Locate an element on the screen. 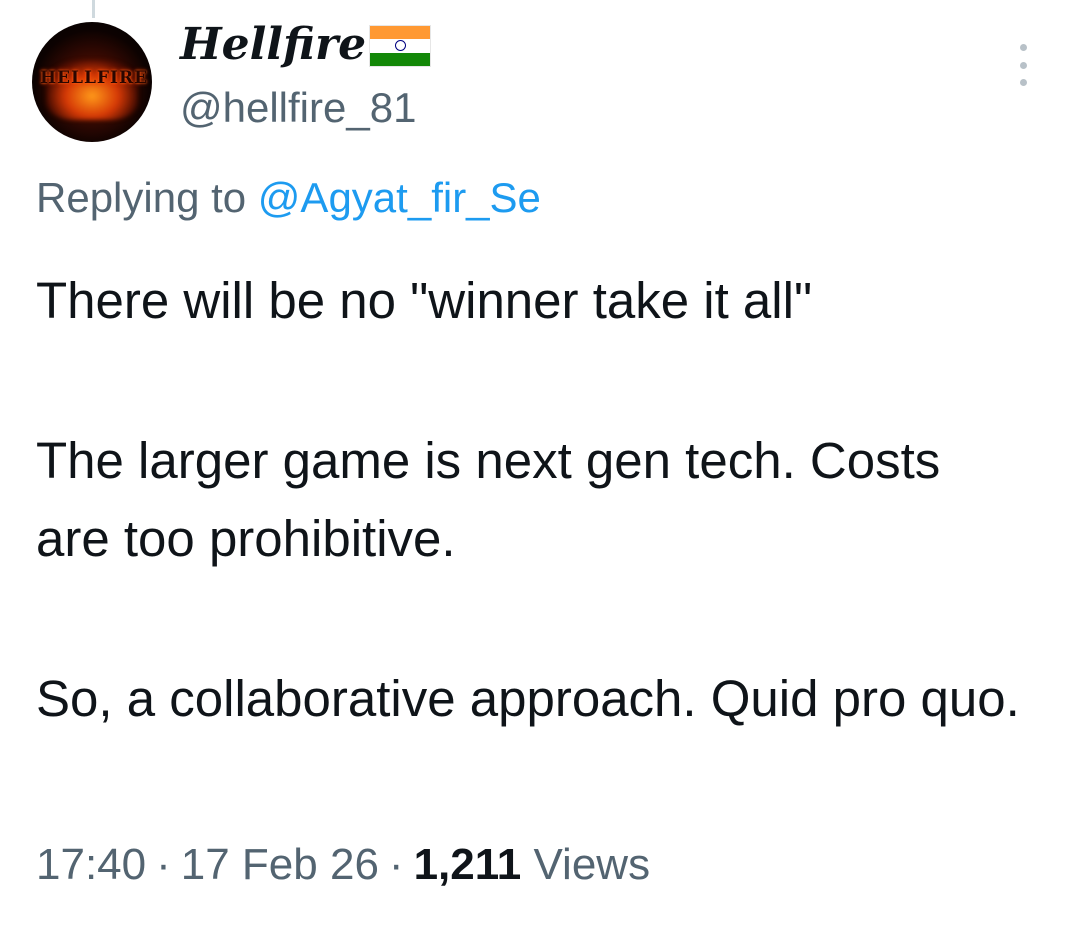 This screenshot has height=928, width=1080. avatar: HELLFIRE is located at coordinates (92, 82).